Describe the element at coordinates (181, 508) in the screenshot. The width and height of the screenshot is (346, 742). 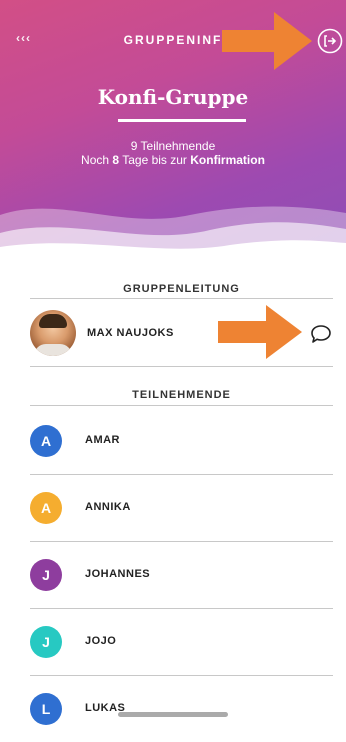
I see `list-item: A ANNIKA` at that location.